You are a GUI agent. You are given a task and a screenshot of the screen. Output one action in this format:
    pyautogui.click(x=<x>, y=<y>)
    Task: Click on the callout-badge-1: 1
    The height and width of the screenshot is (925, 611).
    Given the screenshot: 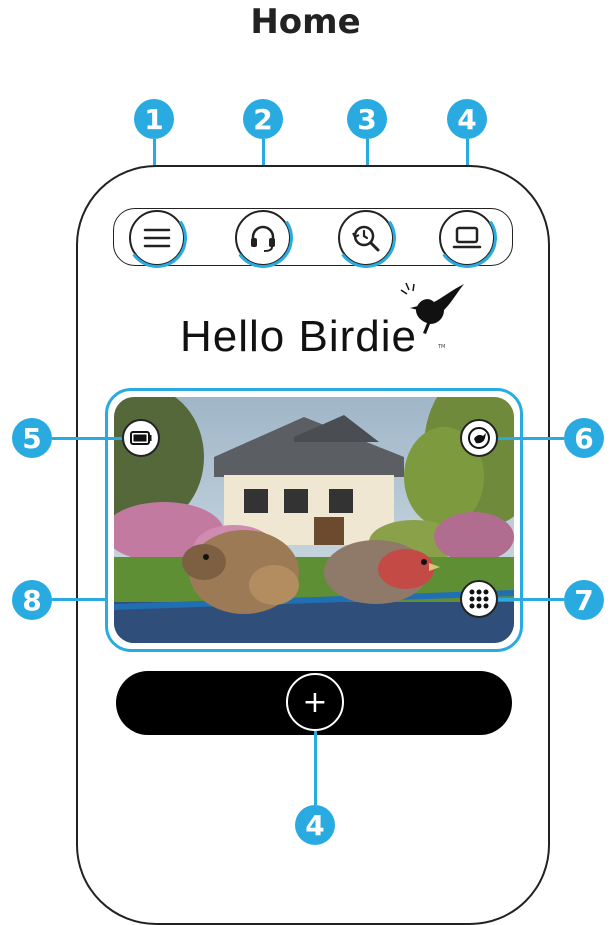 What is the action you would take?
    pyautogui.click(x=154, y=119)
    